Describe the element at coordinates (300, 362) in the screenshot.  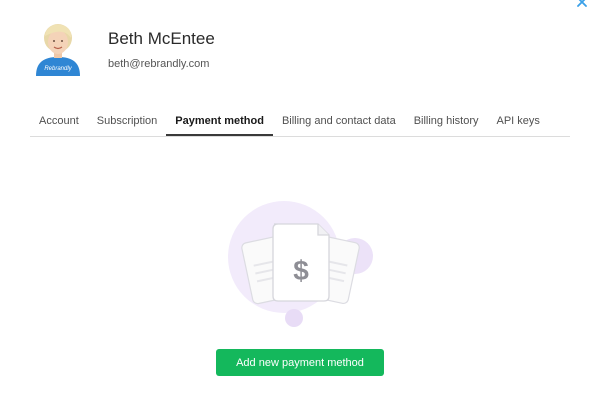
I see `add-payment-method-button: Add new payment method` at that location.